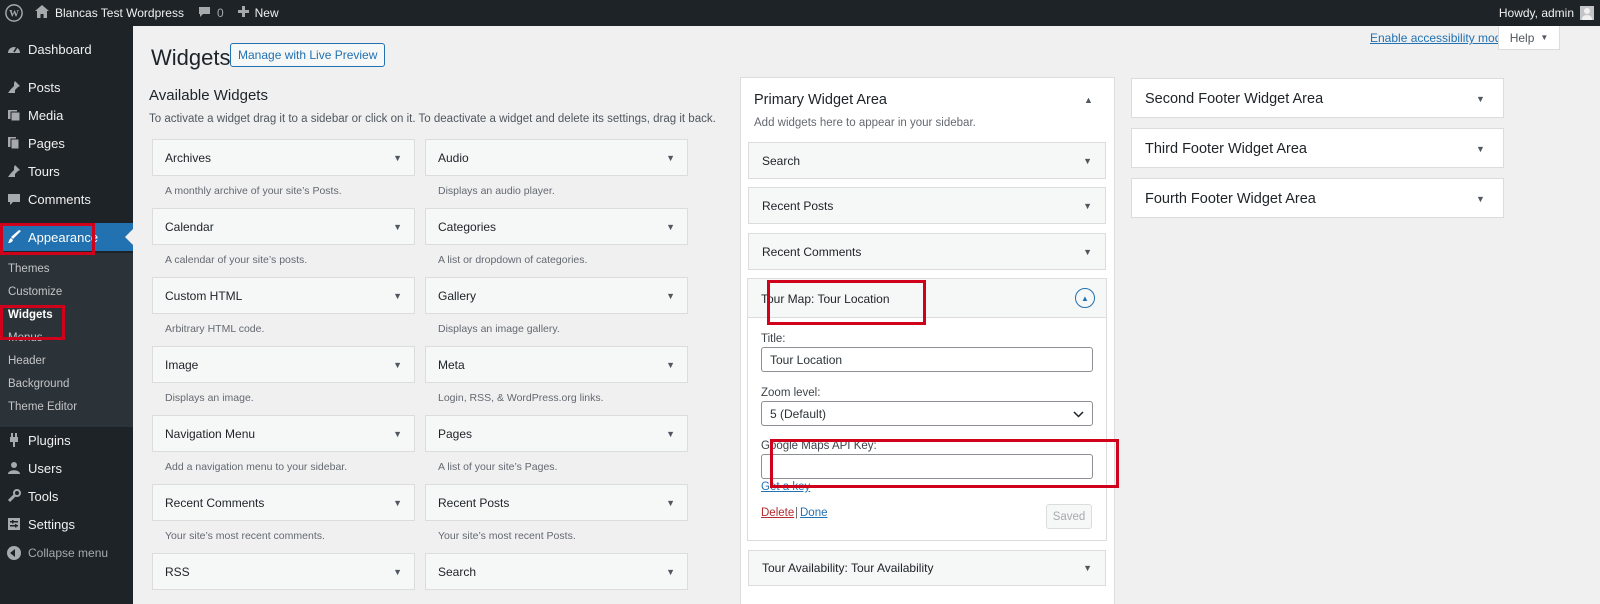  I want to click on done-link: Done, so click(814, 513).